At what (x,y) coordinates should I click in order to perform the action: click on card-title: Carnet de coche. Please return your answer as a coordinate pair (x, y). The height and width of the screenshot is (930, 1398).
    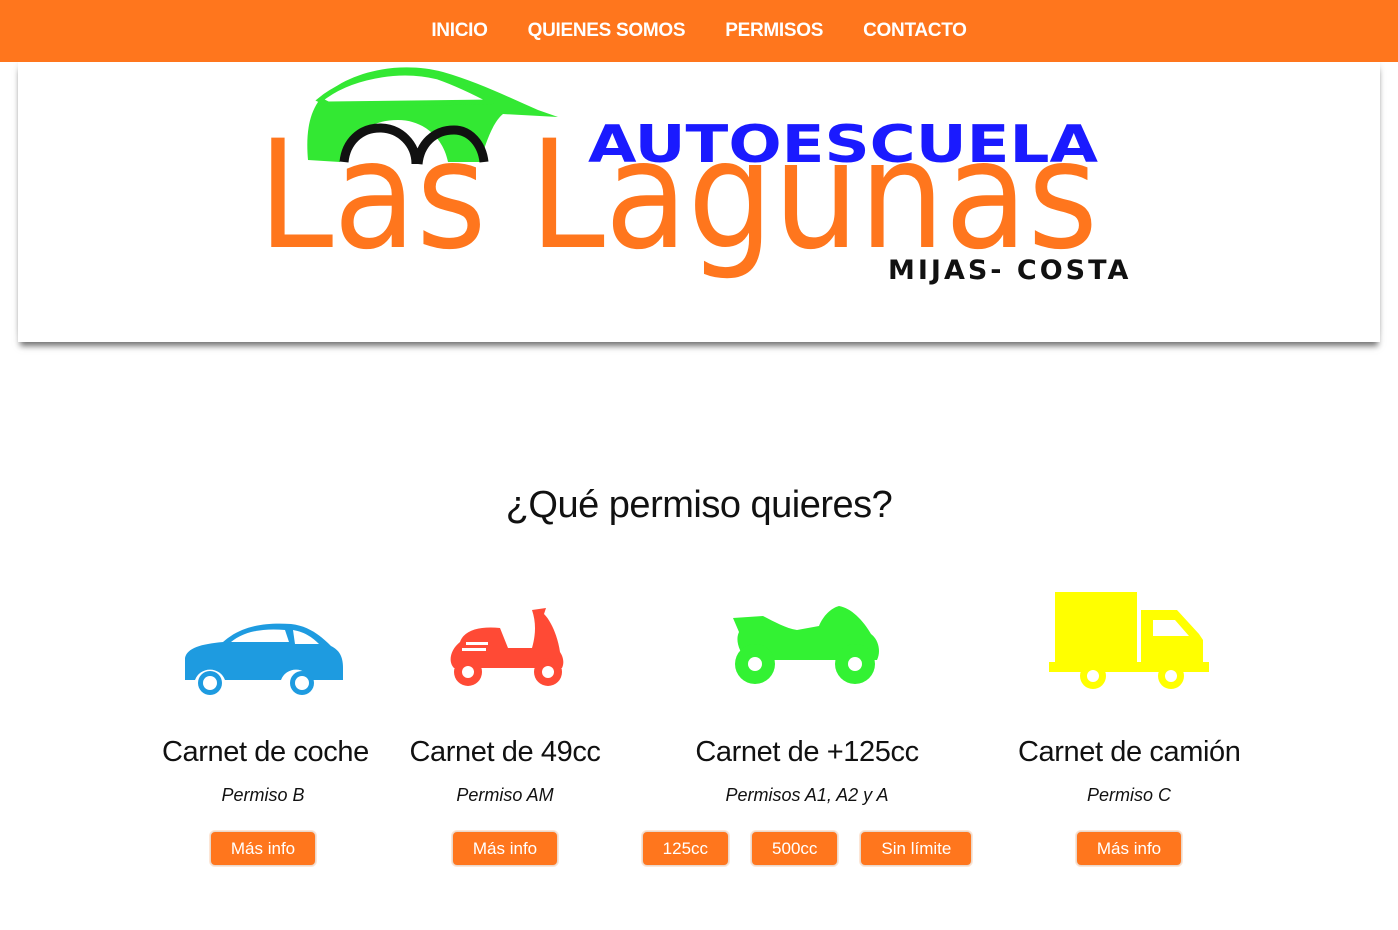
    Looking at the image, I should click on (265, 752).